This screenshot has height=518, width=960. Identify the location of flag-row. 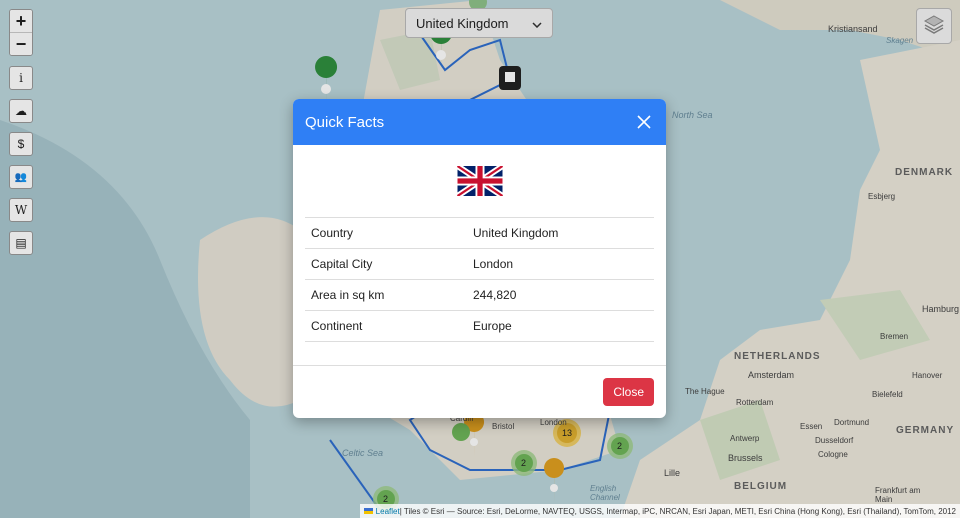
(479, 181).